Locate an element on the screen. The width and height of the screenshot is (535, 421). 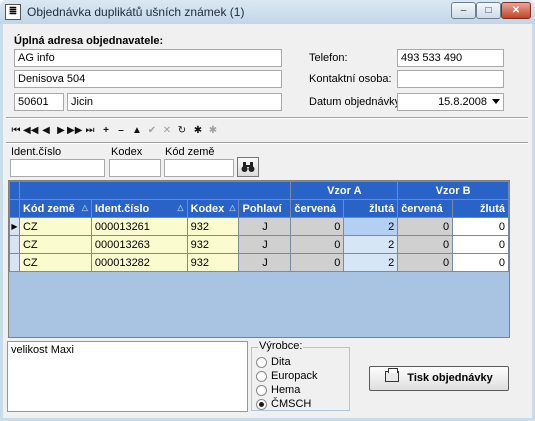
divider is located at coordinates (267, 118).